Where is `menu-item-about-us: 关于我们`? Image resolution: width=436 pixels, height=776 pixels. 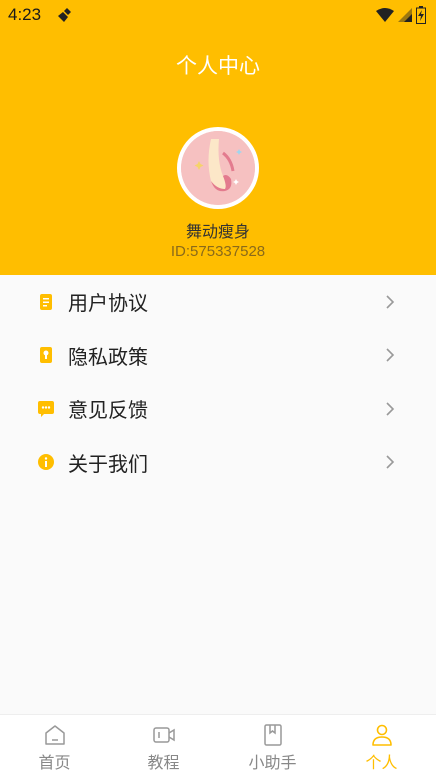 menu-item-about-us: 关于我们 is located at coordinates (218, 463).